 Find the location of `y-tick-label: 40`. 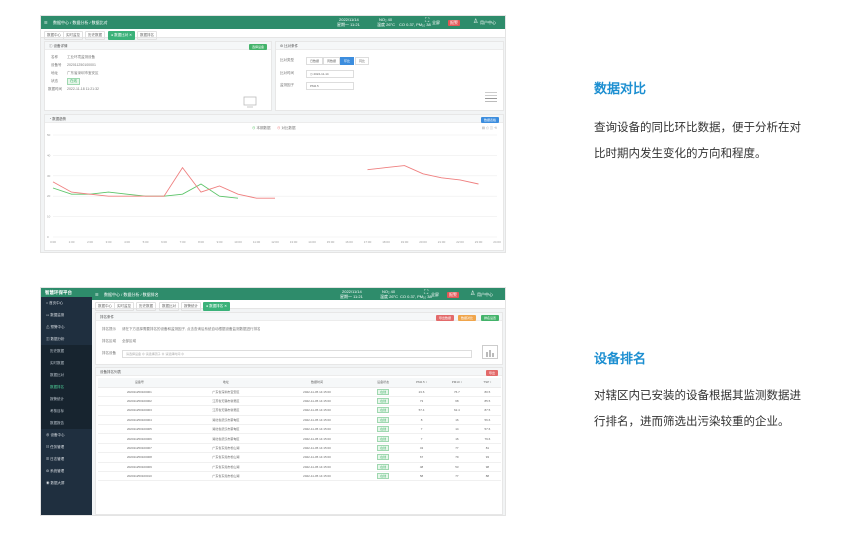

y-tick-label: 40 is located at coordinates (49, 155).